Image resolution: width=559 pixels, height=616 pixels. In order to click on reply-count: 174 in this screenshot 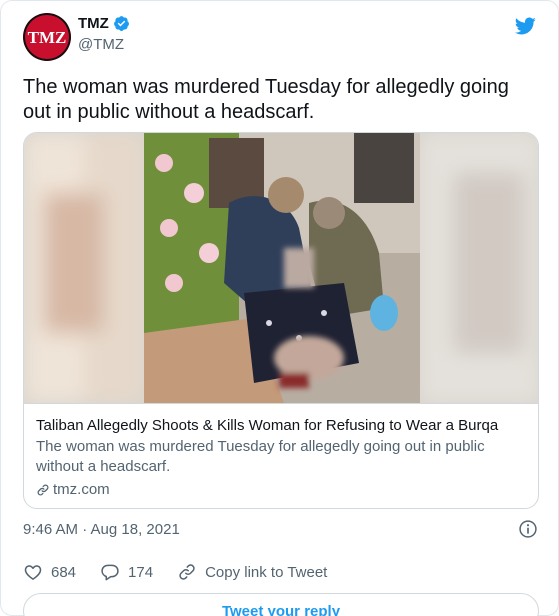, I will do `click(141, 572)`.